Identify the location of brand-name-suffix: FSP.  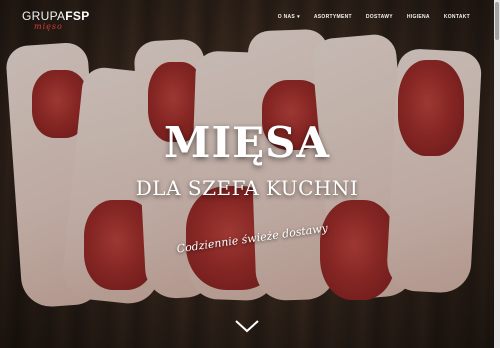
(77, 16).